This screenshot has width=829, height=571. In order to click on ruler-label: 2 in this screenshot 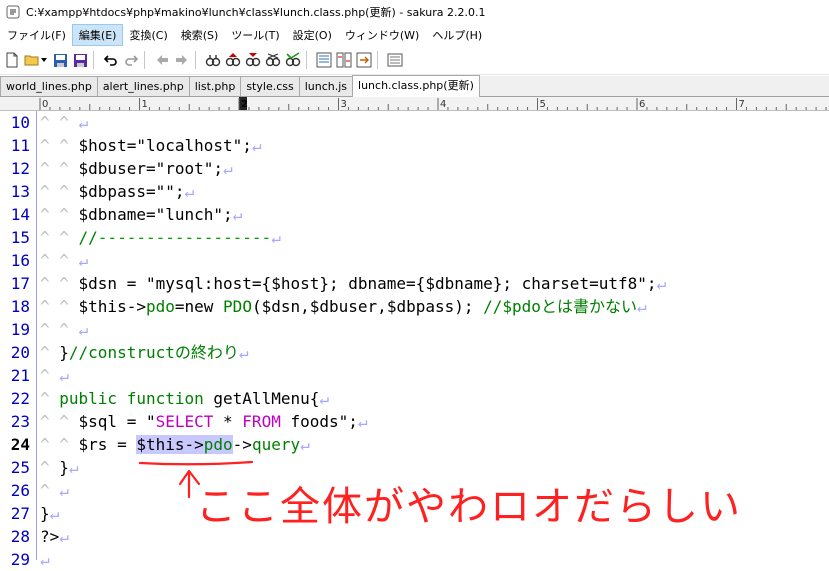, I will do `click(244, 104)`.